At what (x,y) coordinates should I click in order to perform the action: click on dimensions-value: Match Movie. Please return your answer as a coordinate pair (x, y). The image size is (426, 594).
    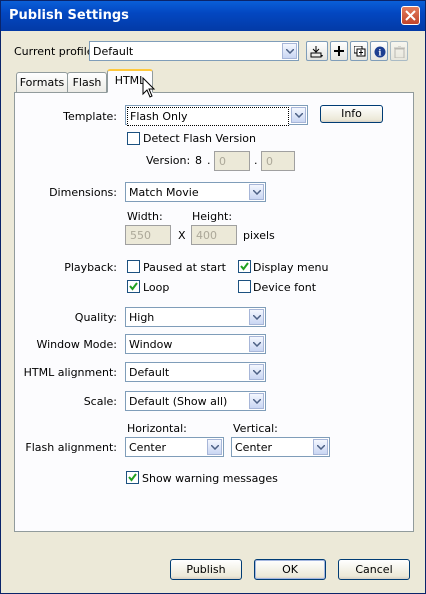
    Looking at the image, I should click on (164, 192).